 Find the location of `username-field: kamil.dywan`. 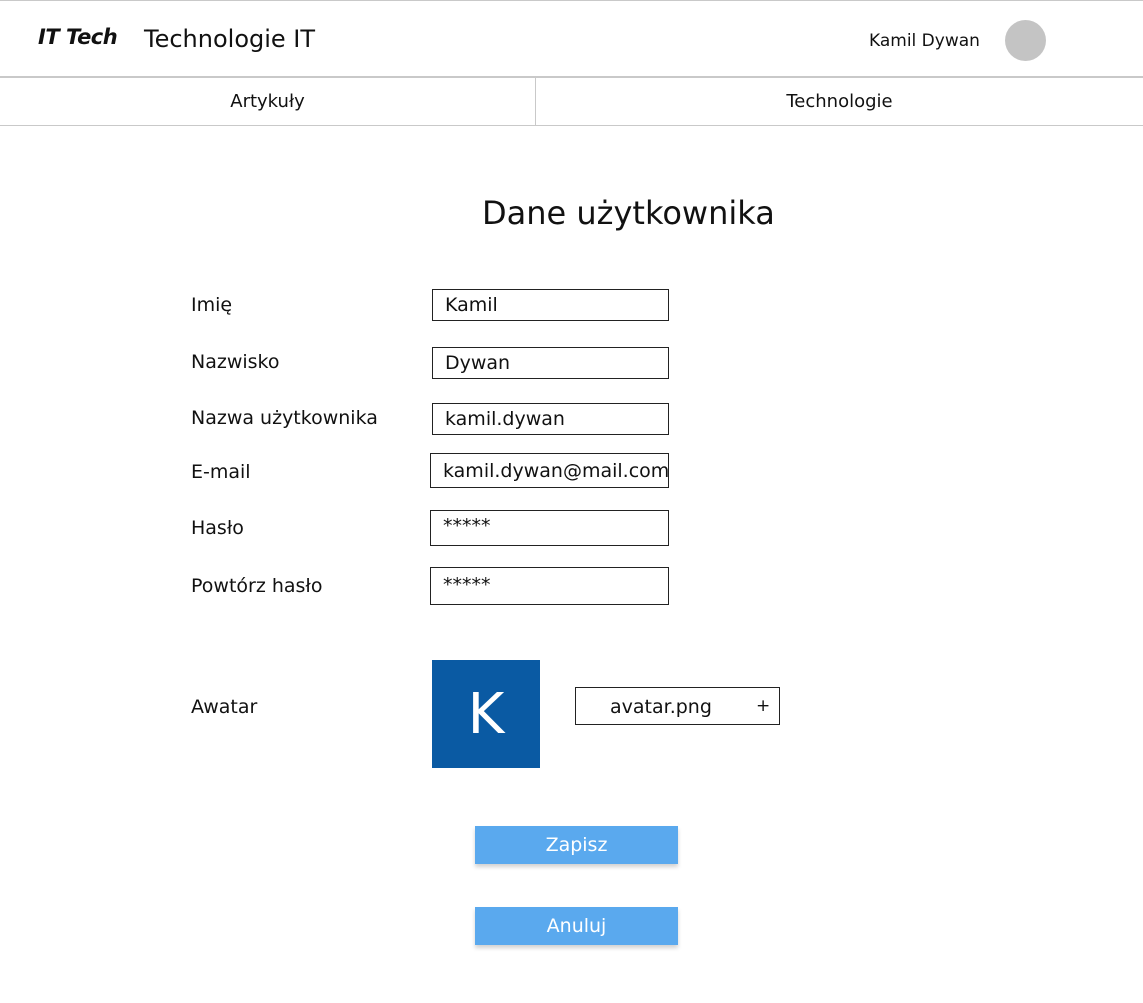

username-field: kamil.dywan is located at coordinates (550, 419).